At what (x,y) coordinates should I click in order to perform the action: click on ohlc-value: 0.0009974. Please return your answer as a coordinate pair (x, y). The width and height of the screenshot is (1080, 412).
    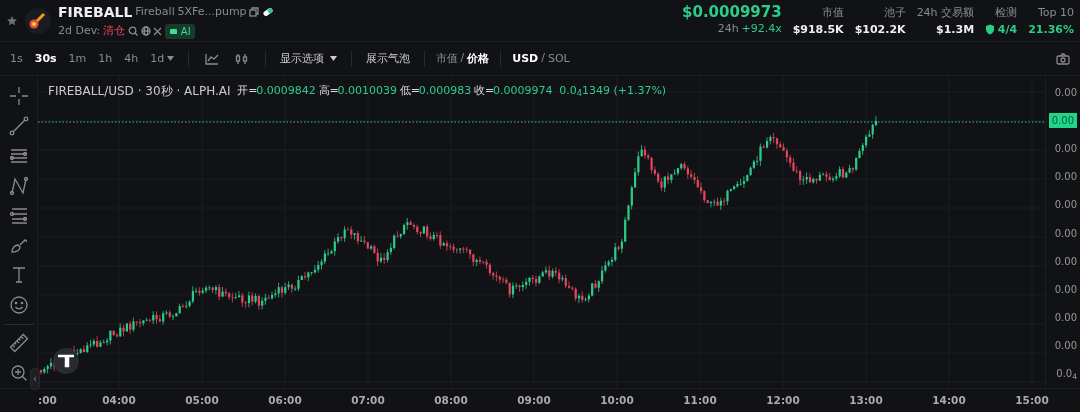
    Looking at the image, I should click on (522, 90).